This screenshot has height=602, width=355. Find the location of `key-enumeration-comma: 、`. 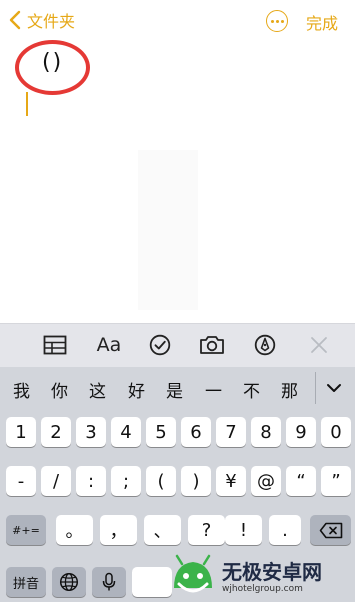

key-enumeration-comma: 、 is located at coordinates (162, 530).